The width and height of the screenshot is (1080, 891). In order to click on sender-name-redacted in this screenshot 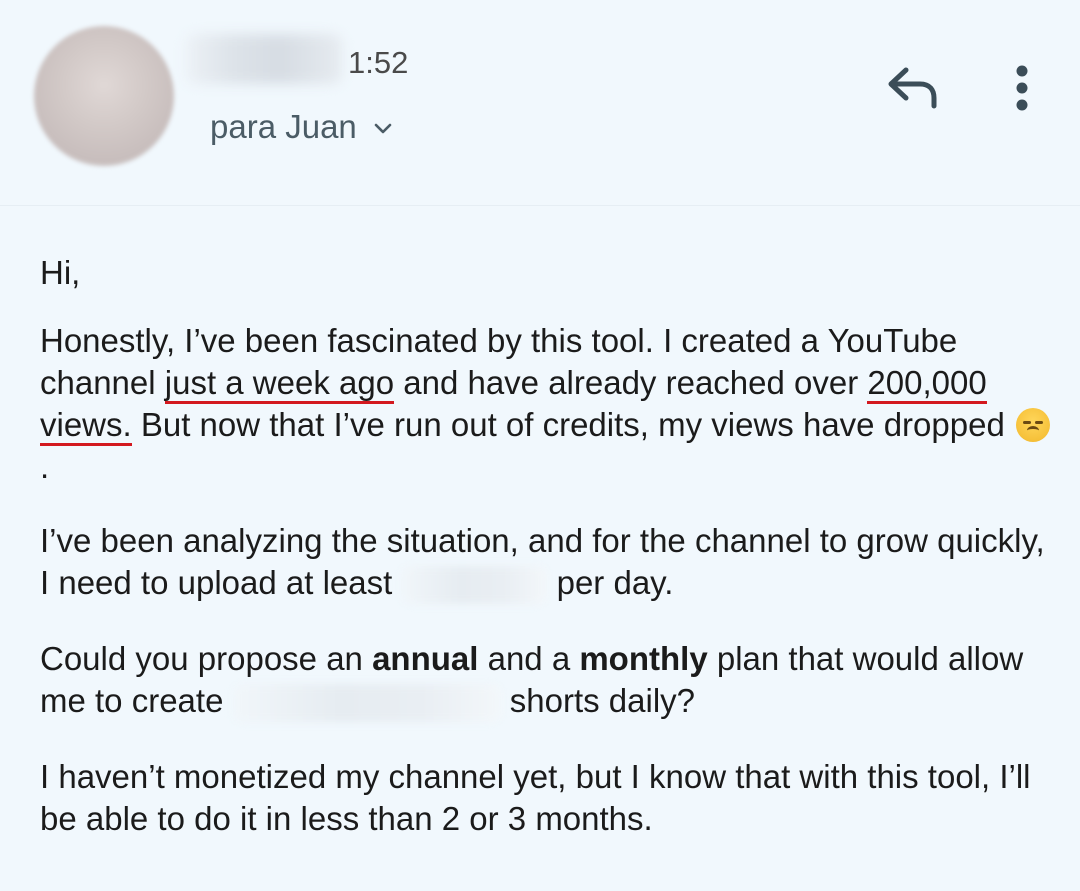, I will do `click(264, 59)`.